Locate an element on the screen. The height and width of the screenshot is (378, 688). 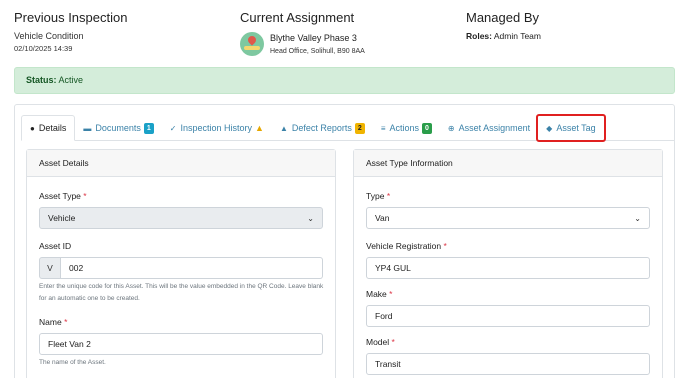
make-label: Make * is located at coordinates (379, 294).